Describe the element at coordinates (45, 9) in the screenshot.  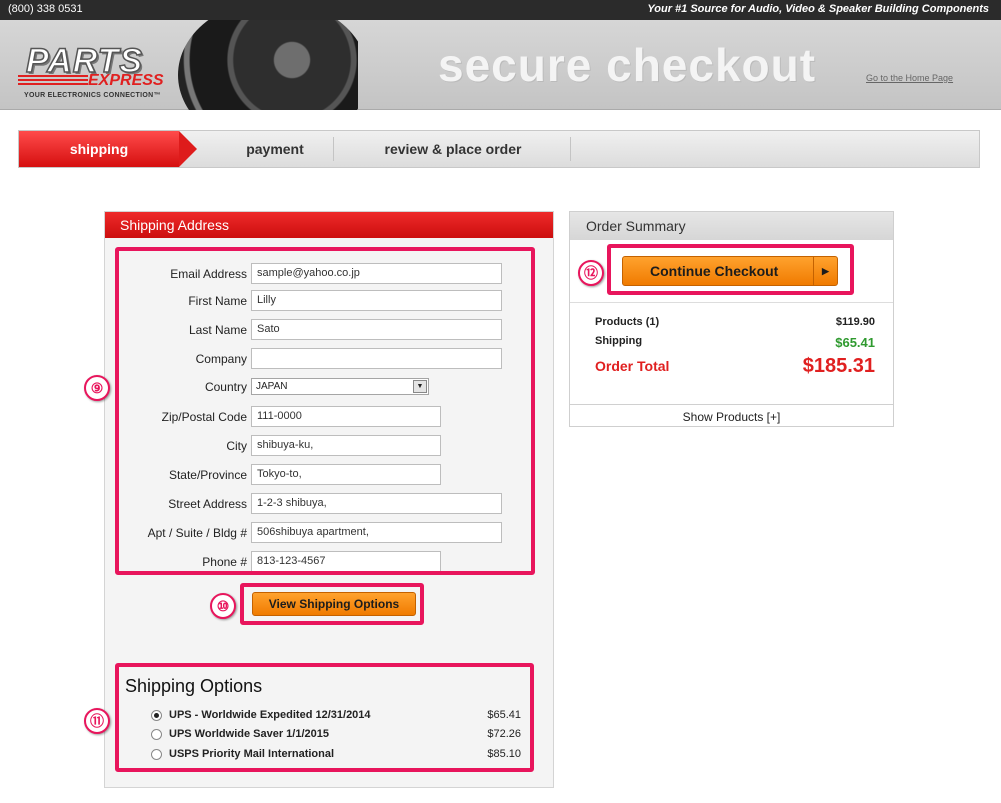
I see `phone-number: (800) 338 0531` at that location.